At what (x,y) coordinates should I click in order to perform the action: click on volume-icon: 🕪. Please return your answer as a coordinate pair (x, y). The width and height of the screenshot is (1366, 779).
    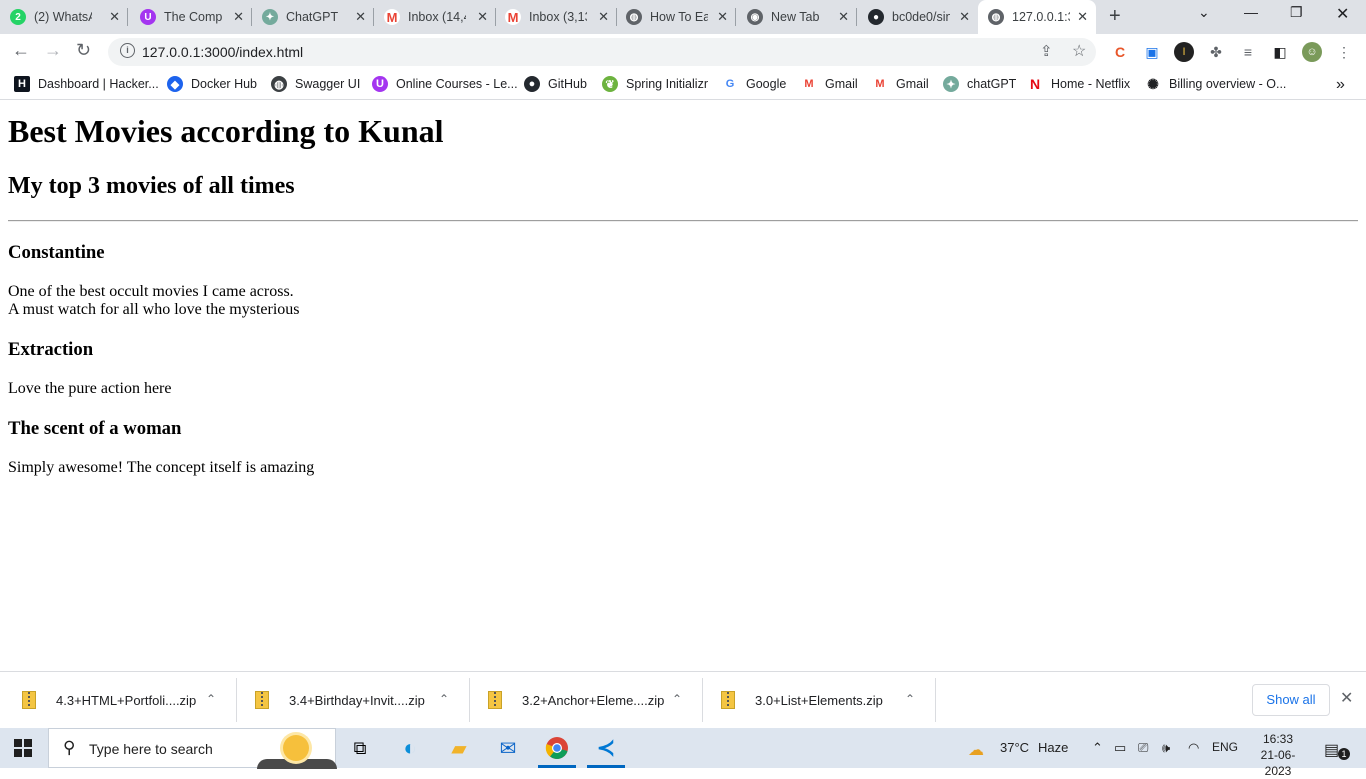
    Looking at the image, I should click on (1166, 748).